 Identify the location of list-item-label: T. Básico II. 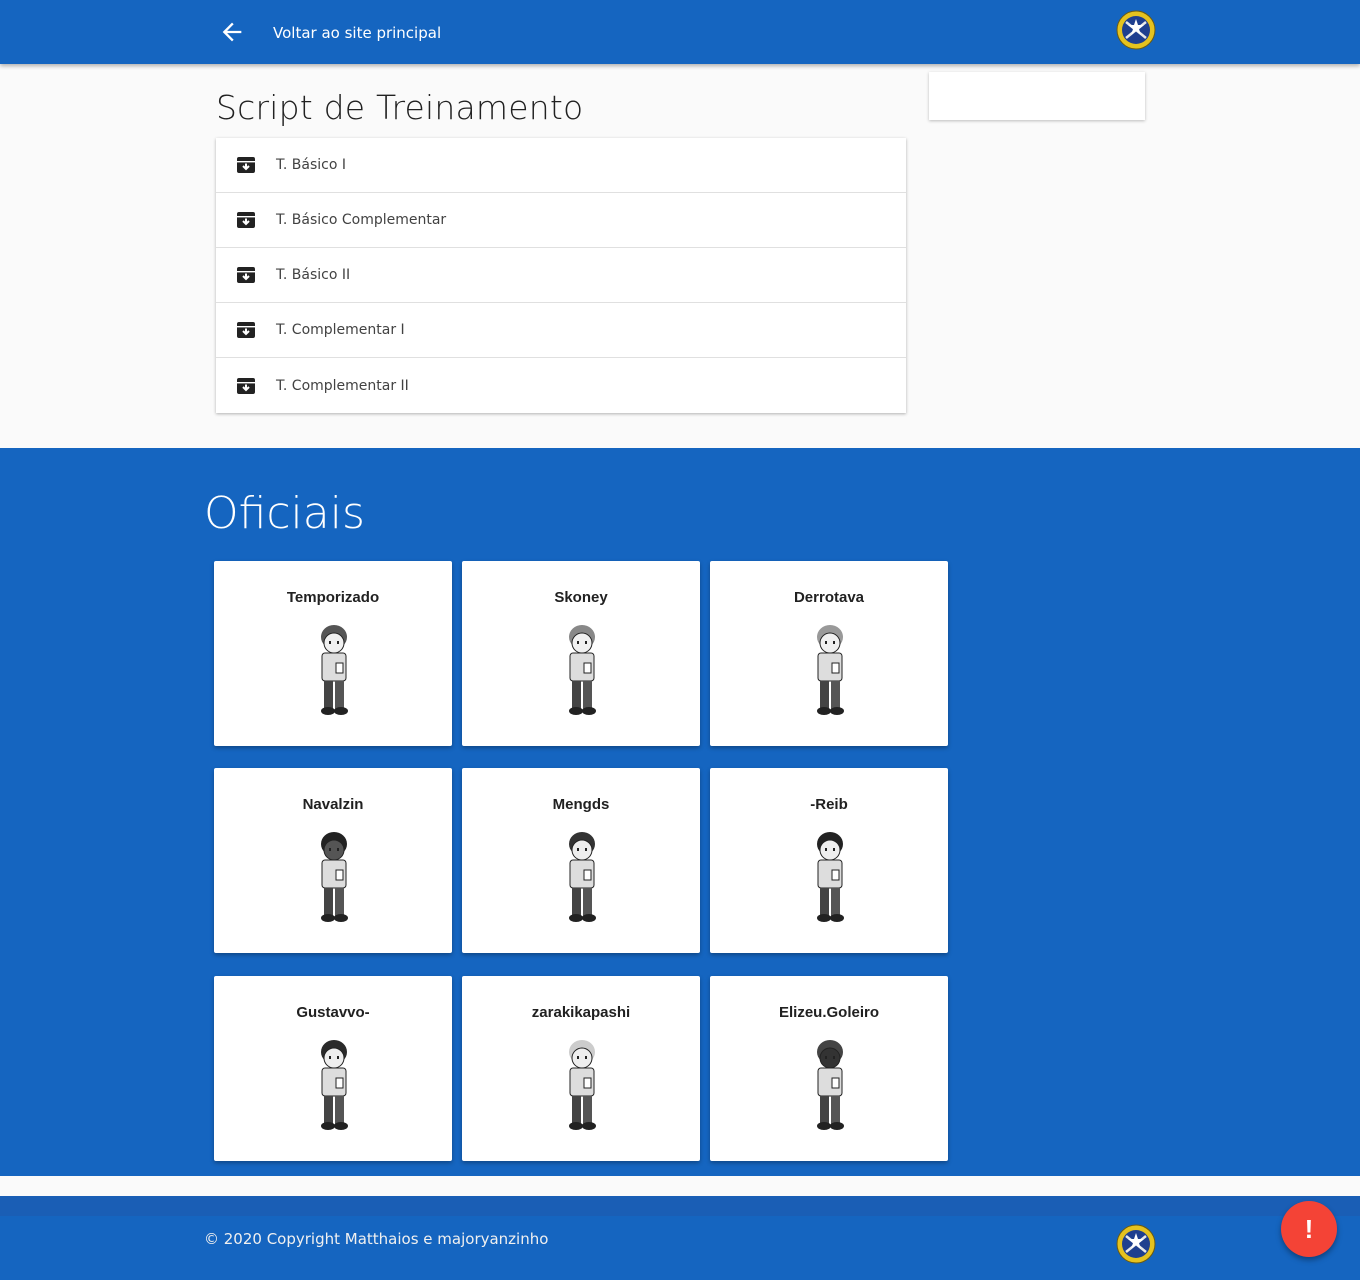
(313, 275).